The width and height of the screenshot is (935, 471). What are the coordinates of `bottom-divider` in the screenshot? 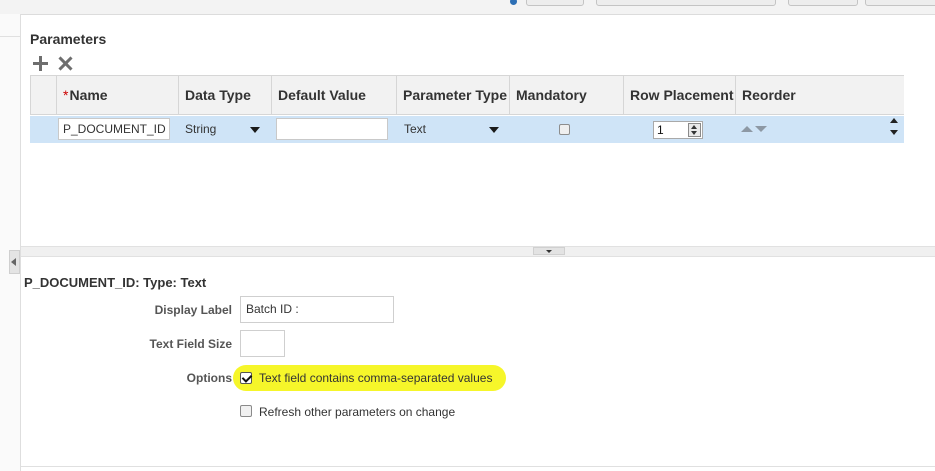 It's located at (478, 466).